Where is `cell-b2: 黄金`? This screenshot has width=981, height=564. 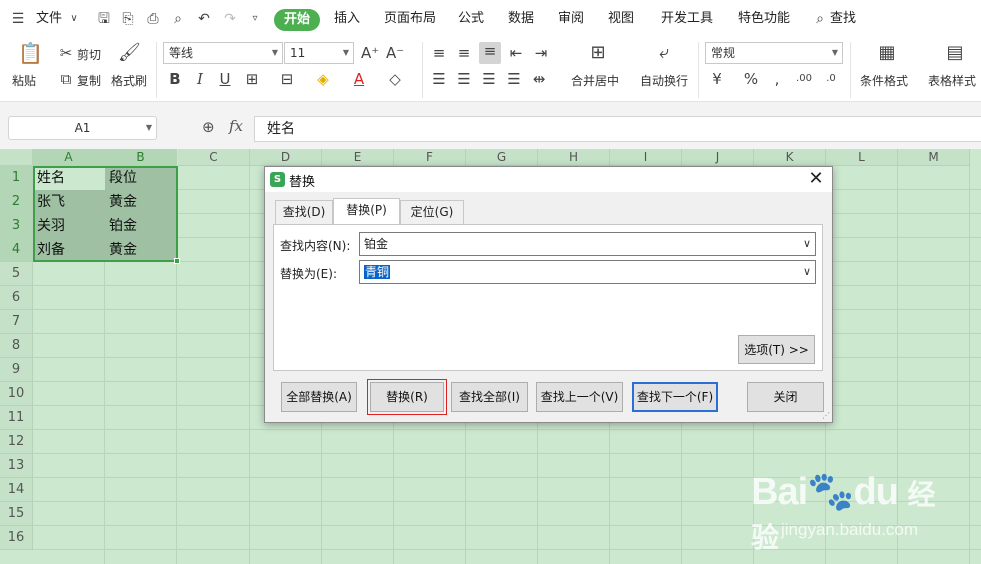 cell-b2: 黄金 is located at coordinates (141, 202).